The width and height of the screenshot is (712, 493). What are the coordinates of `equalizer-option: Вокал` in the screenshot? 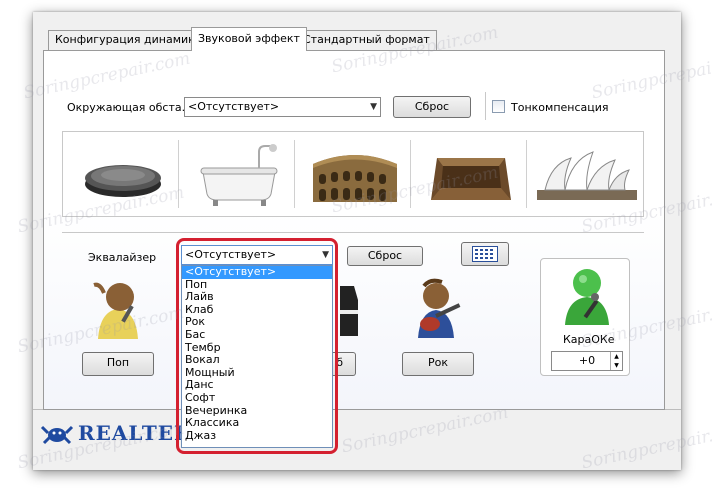 It's located at (257, 360).